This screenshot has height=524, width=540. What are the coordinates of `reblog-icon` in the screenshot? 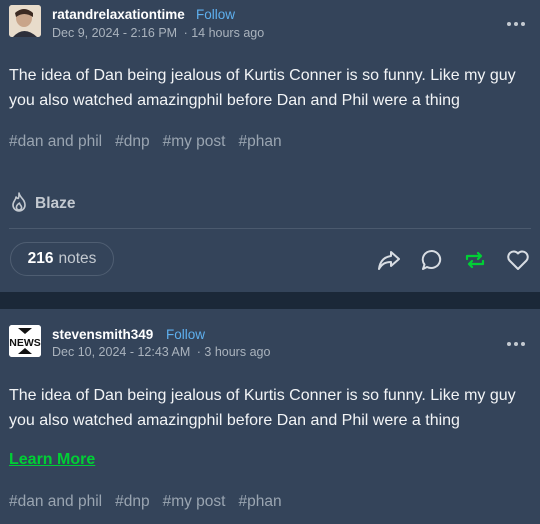 It's located at (475, 260).